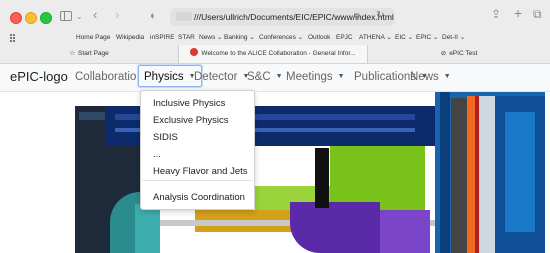 This screenshot has height=253, width=550. Describe the element at coordinates (31, 18) in the screenshot. I see `minimize-window-button` at that location.